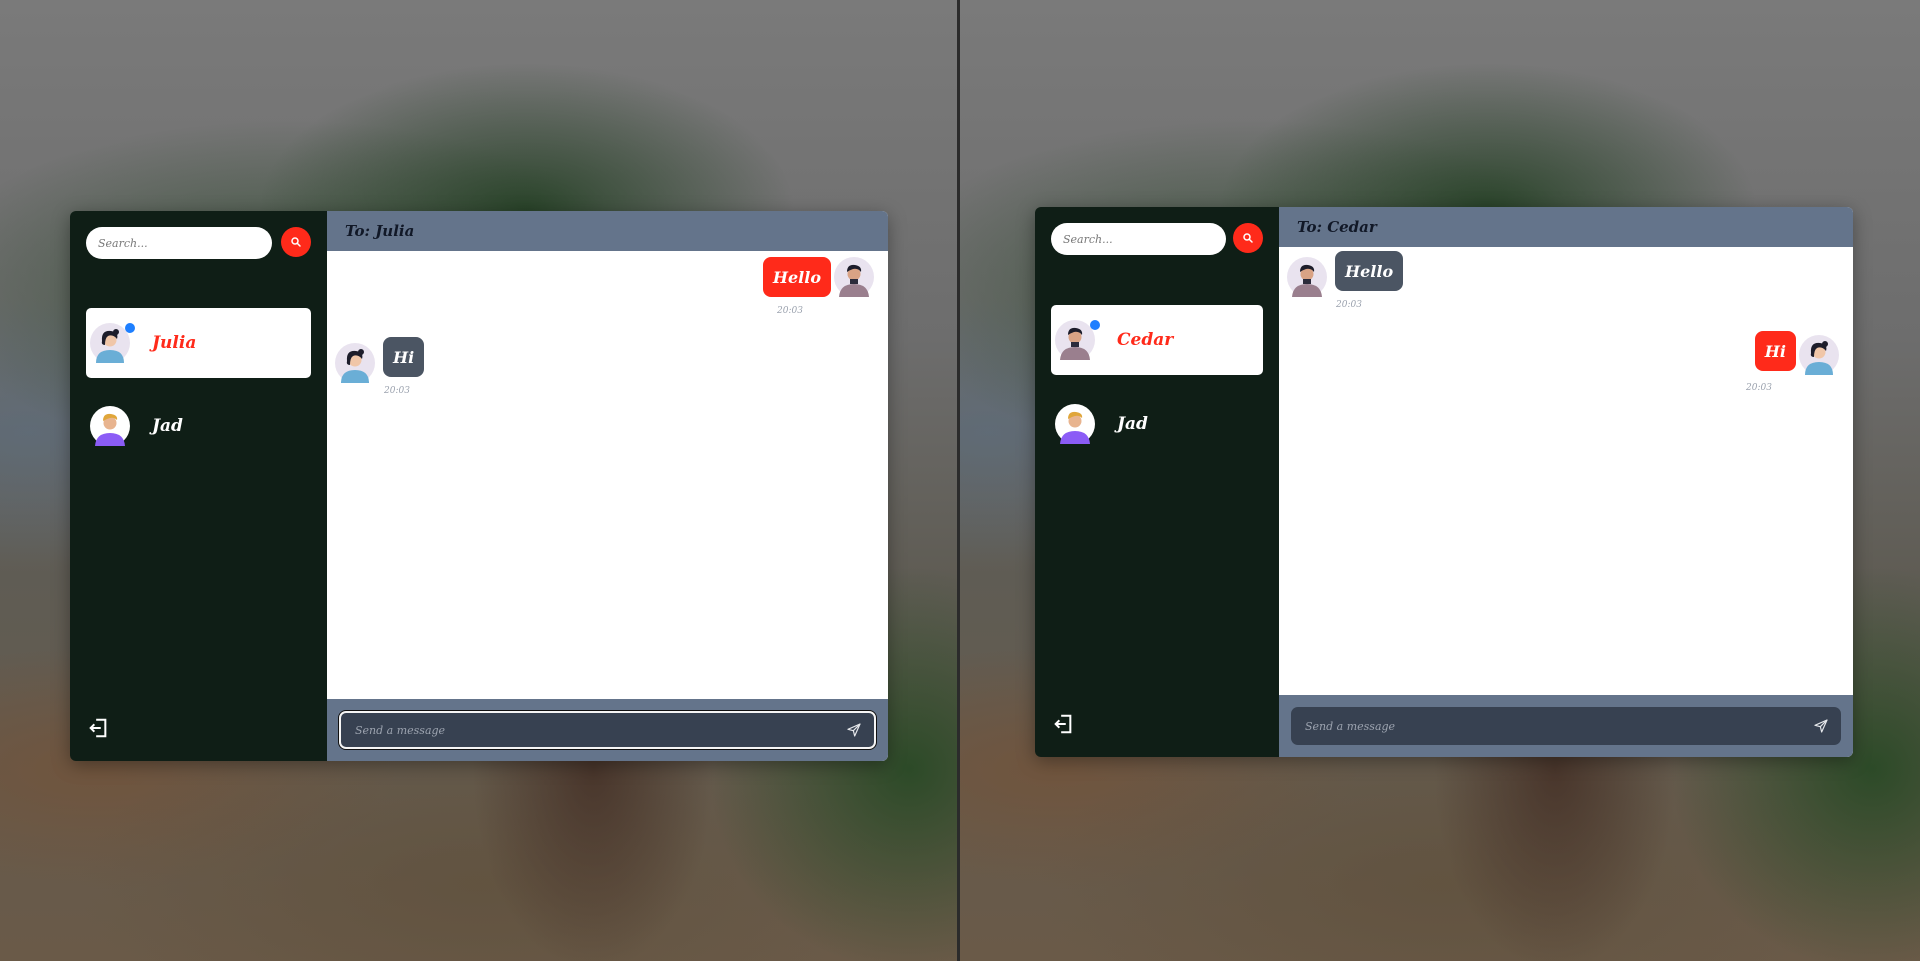 This screenshot has width=1920, height=961. Describe the element at coordinates (198, 486) in the screenshot. I see `sidebar: Julia Jad` at that location.